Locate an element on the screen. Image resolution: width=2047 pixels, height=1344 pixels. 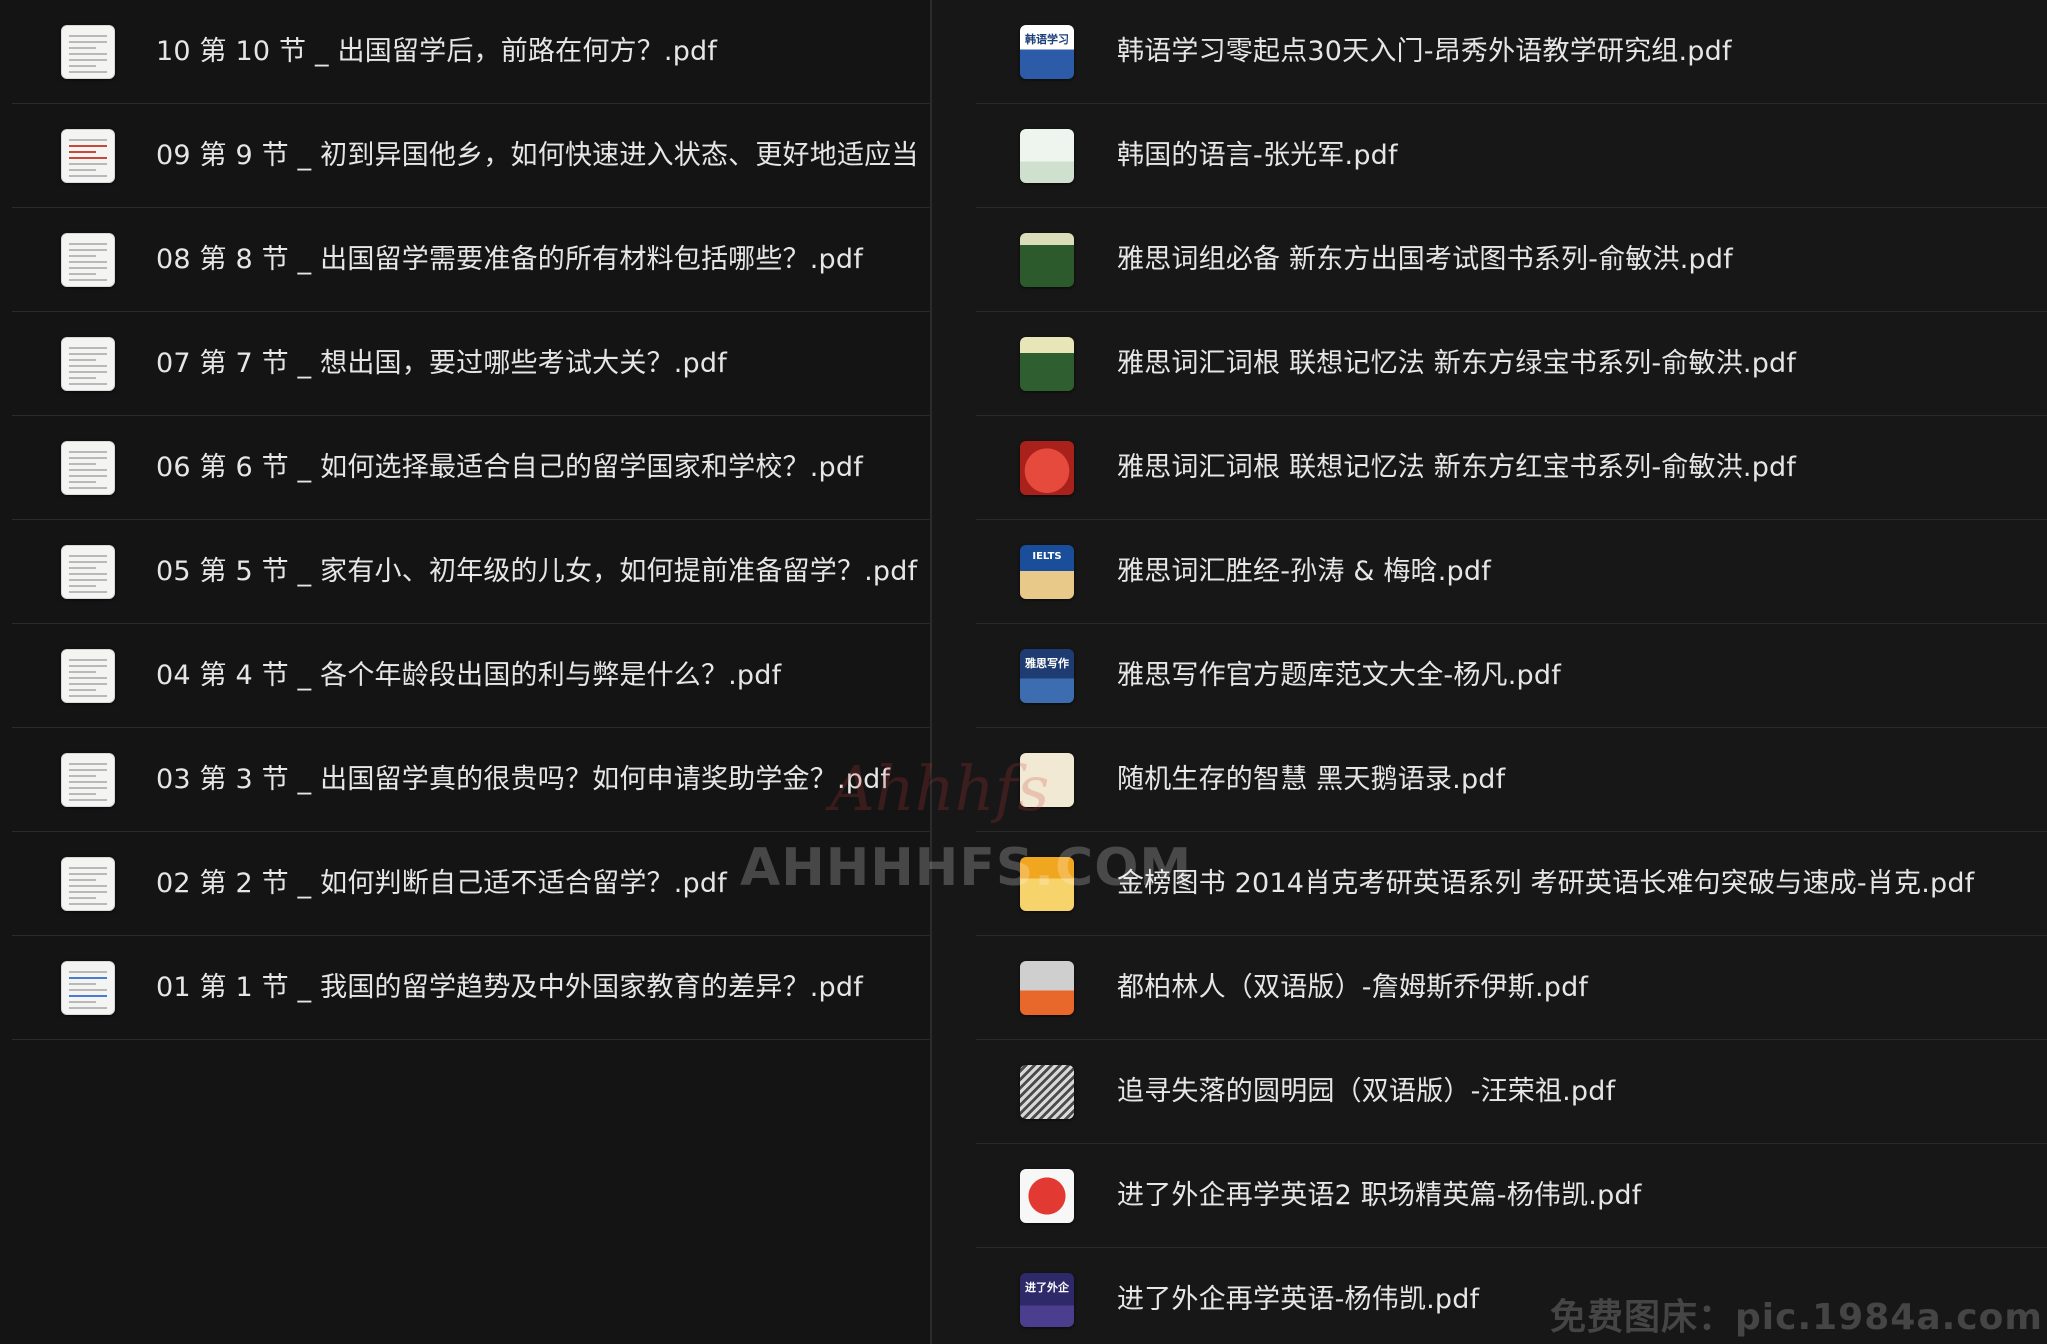
file-row: 雅思词汇词根 联想记忆法 新东方红宝书系列-俞敏洪.pdf is located at coordinates (1489, 468).